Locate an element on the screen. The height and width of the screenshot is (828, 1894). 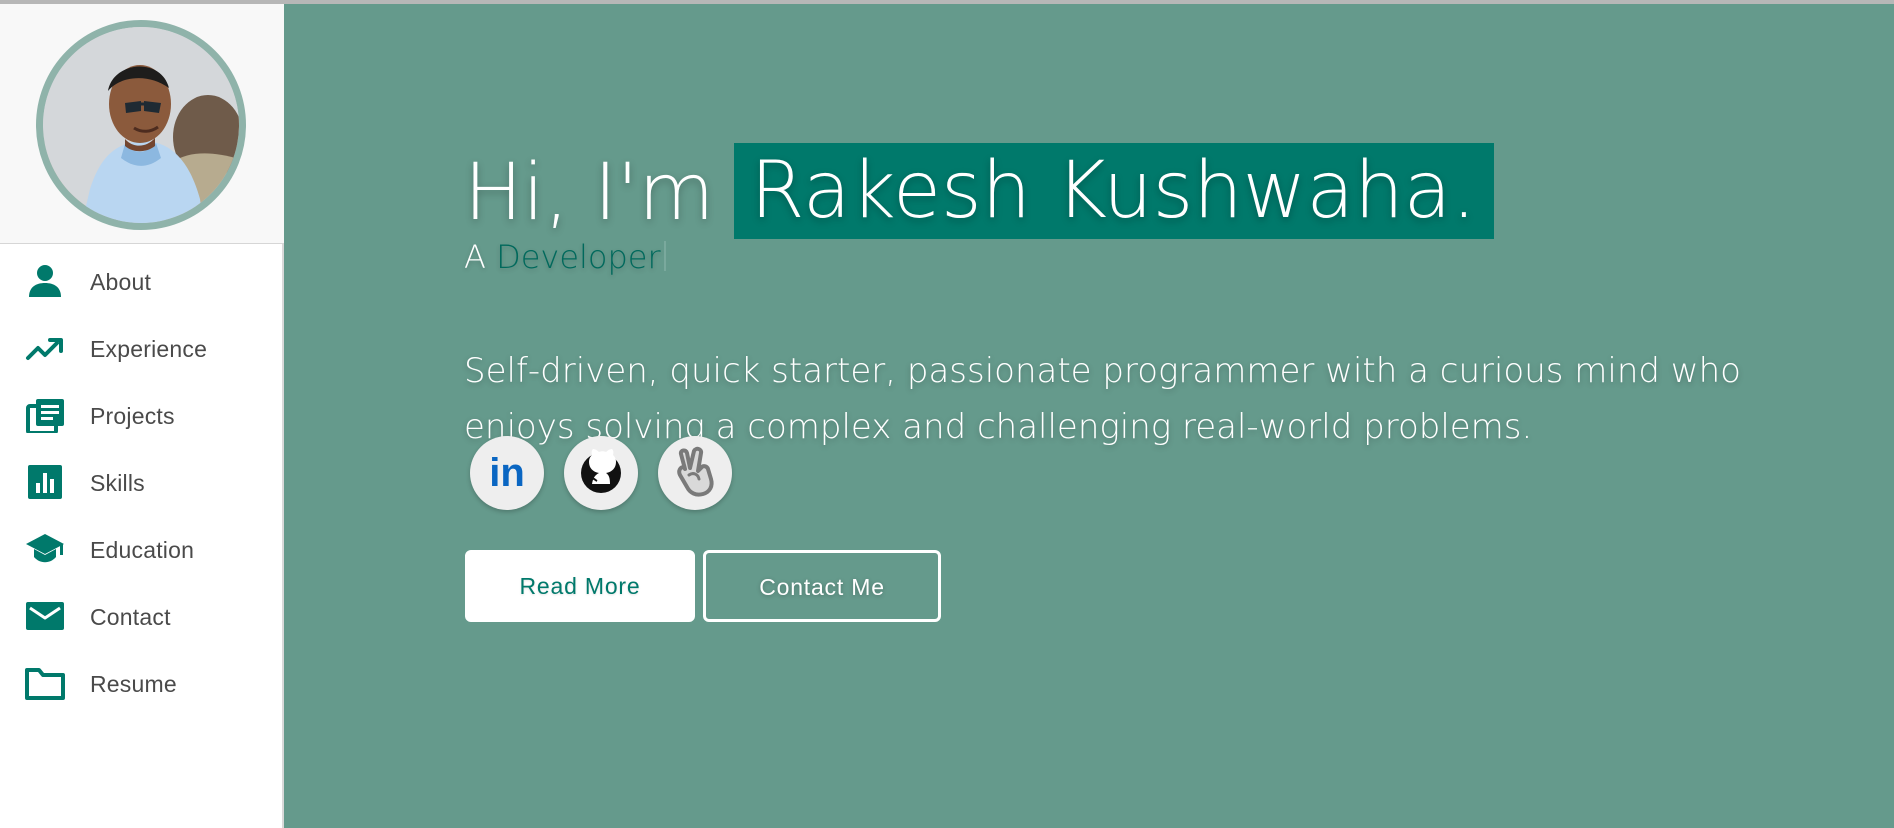
victory-hand-icon is located at coordinates (695, 471).